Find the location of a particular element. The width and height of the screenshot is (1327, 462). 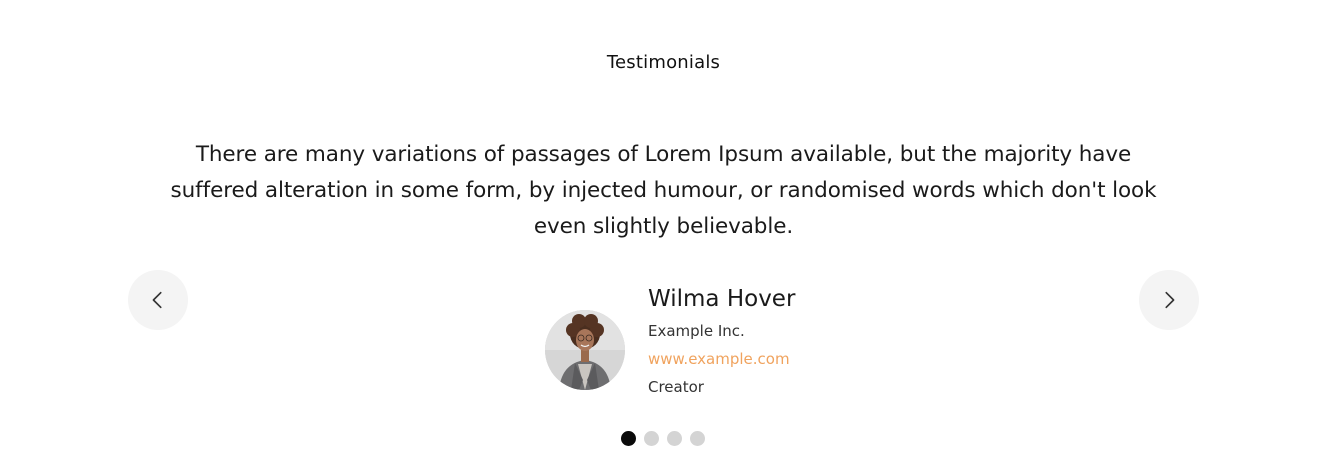

next-slide-button is located at coordinates (1169, 300).